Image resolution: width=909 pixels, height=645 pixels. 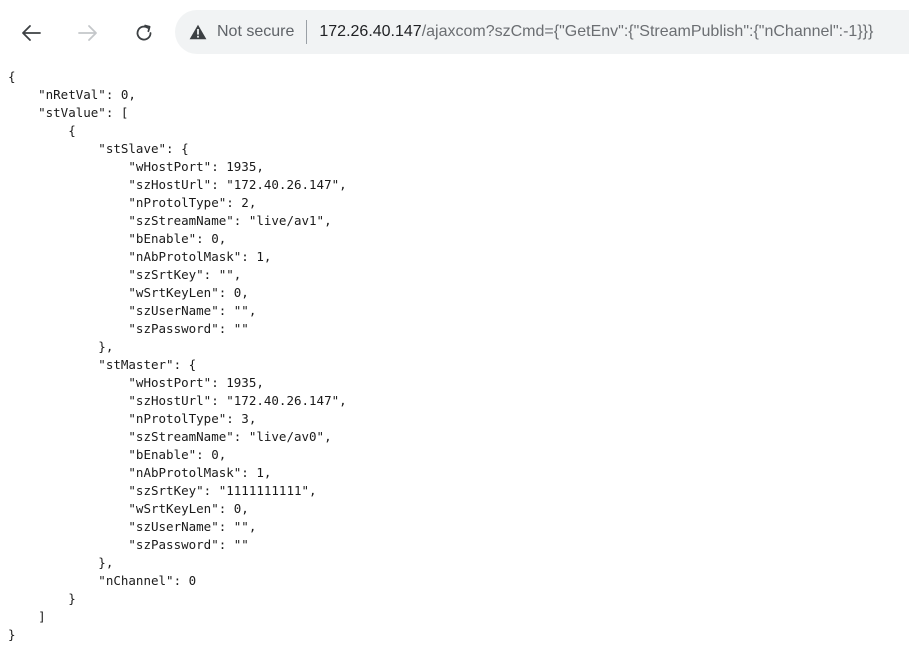 I want to click on json-line: "nRetVal": 0,, so click(x=72, y=94).